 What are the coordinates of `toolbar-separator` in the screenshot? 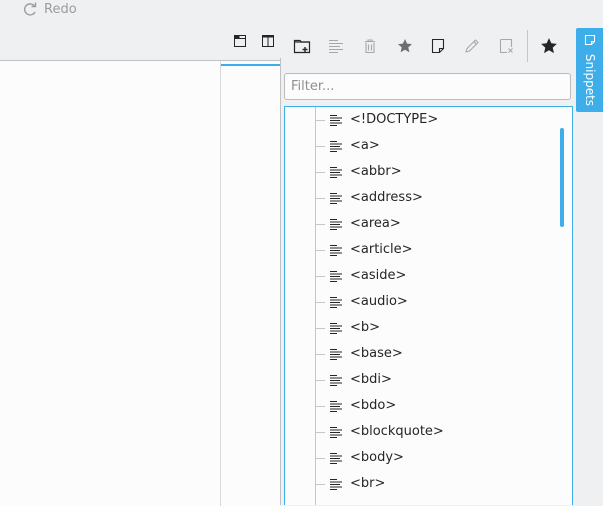 It's located at (527, 46).